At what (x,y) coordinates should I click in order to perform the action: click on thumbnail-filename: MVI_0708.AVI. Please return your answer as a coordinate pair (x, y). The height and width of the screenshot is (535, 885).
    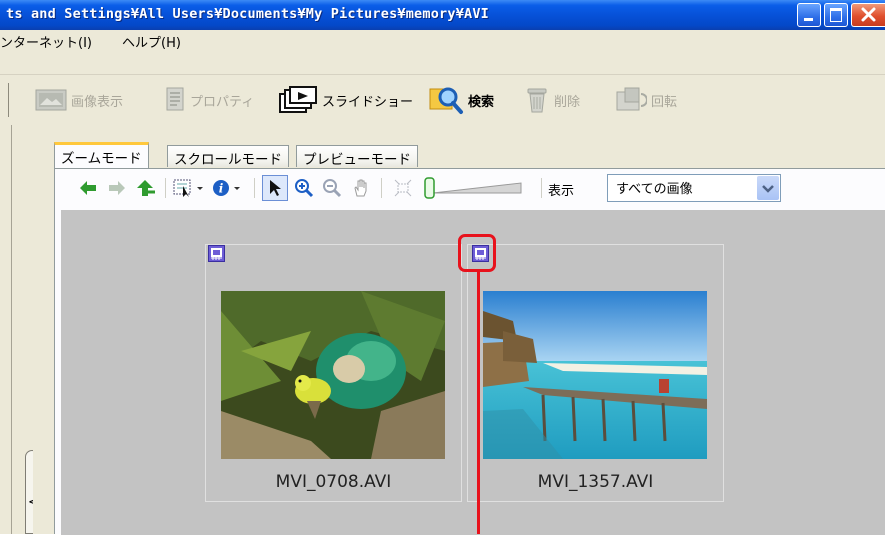
    Looking at the image, I should click on (333, 482).